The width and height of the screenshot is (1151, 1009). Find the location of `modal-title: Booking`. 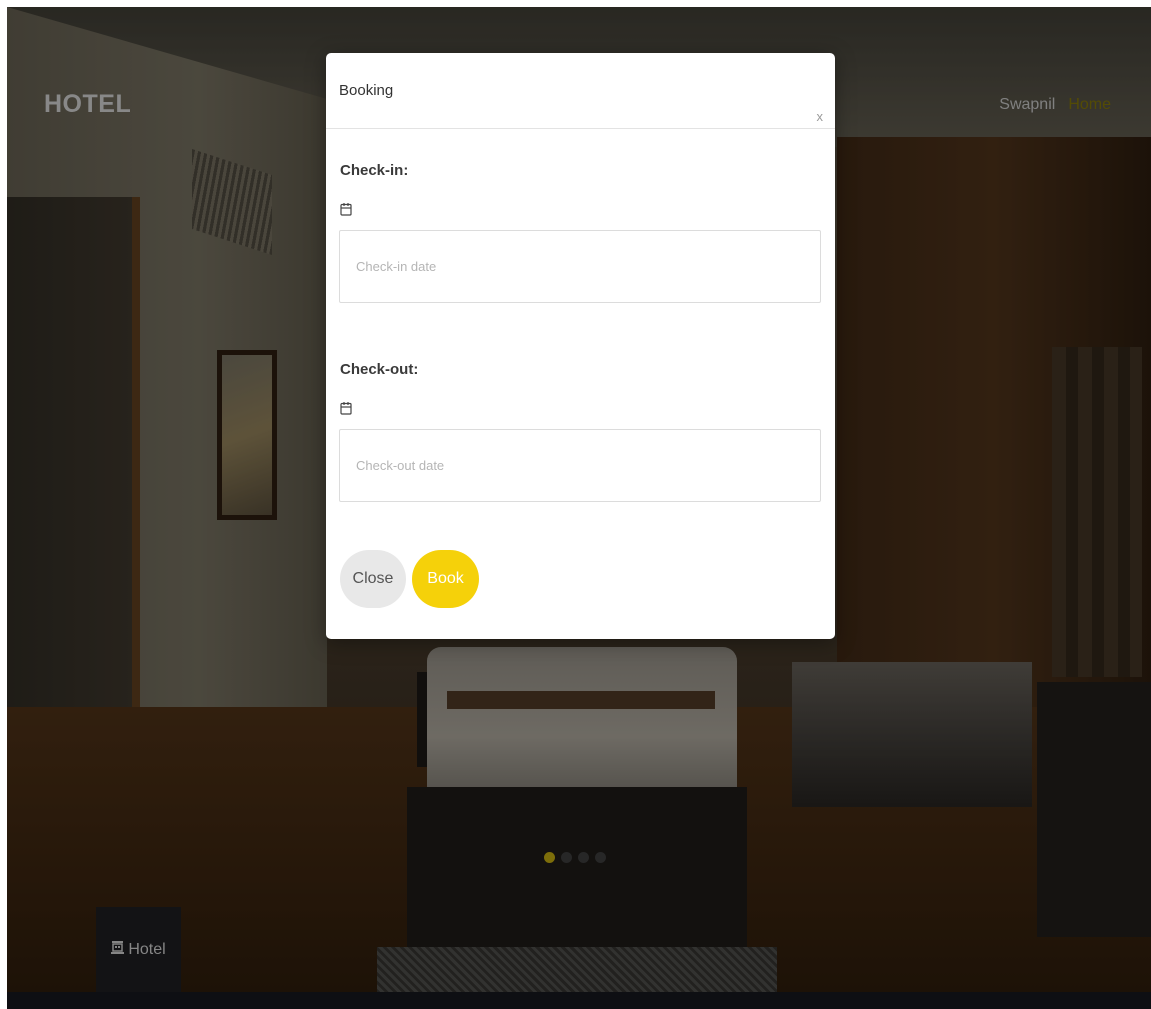

modal-title: Booking is located at coordinates (366, 90).